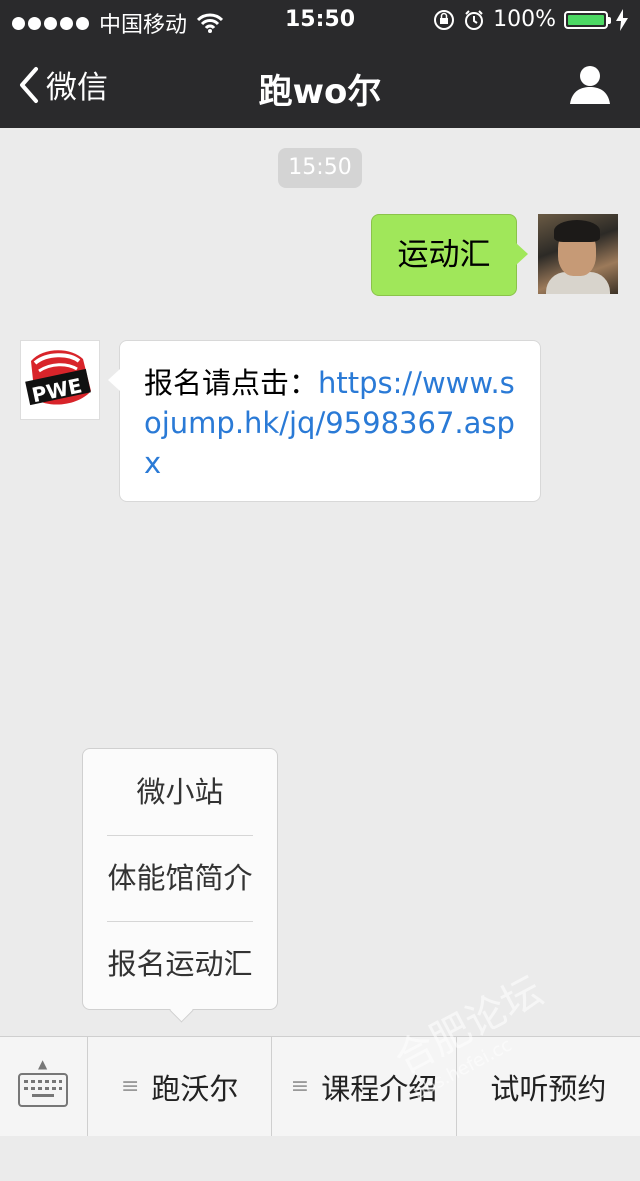 The width and height of the screenshot is (640, 1181). Describe the element at coordinates (180, 792) in the screenshot. I see `submenu-item-micro-site: 微小站` at that location.